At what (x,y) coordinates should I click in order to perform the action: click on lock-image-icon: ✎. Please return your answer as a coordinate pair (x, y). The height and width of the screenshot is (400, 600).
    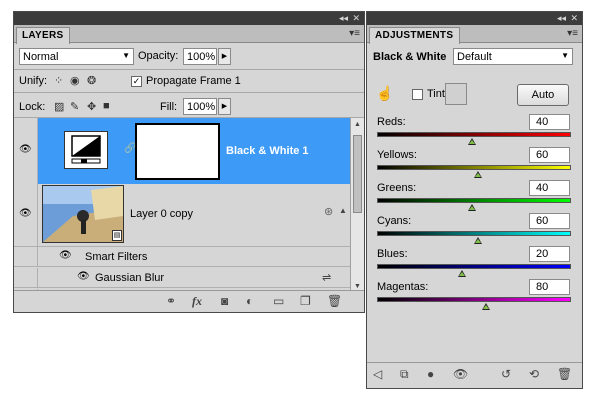
    Looking at the image, I should click on (74, 106).